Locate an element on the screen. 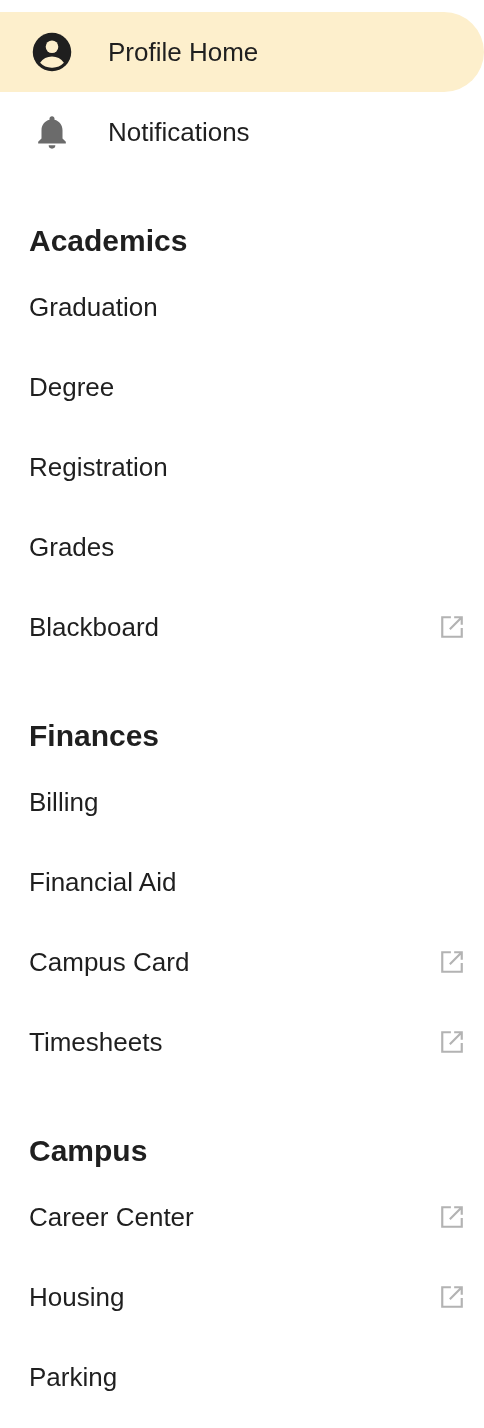  section-heading: Academics is located at coordinates (108, 240).